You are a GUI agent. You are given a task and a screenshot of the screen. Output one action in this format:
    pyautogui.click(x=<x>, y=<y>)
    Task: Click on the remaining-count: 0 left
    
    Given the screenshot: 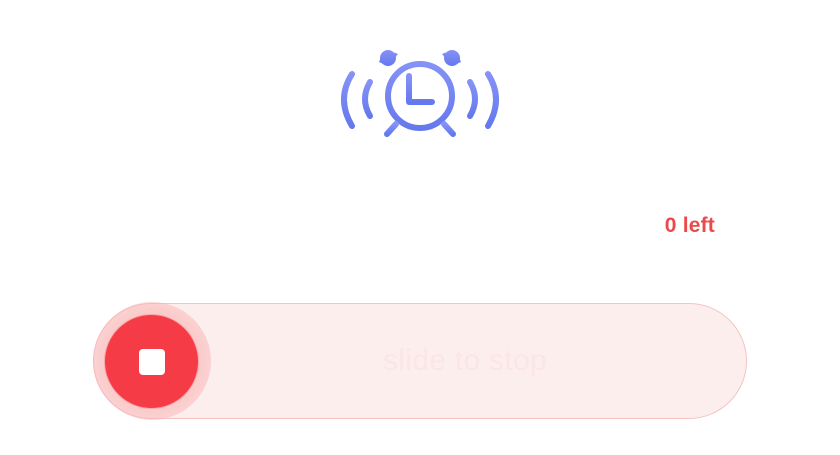 What is the action you would take?
    pyautogui.click(x=689, y=225)
    